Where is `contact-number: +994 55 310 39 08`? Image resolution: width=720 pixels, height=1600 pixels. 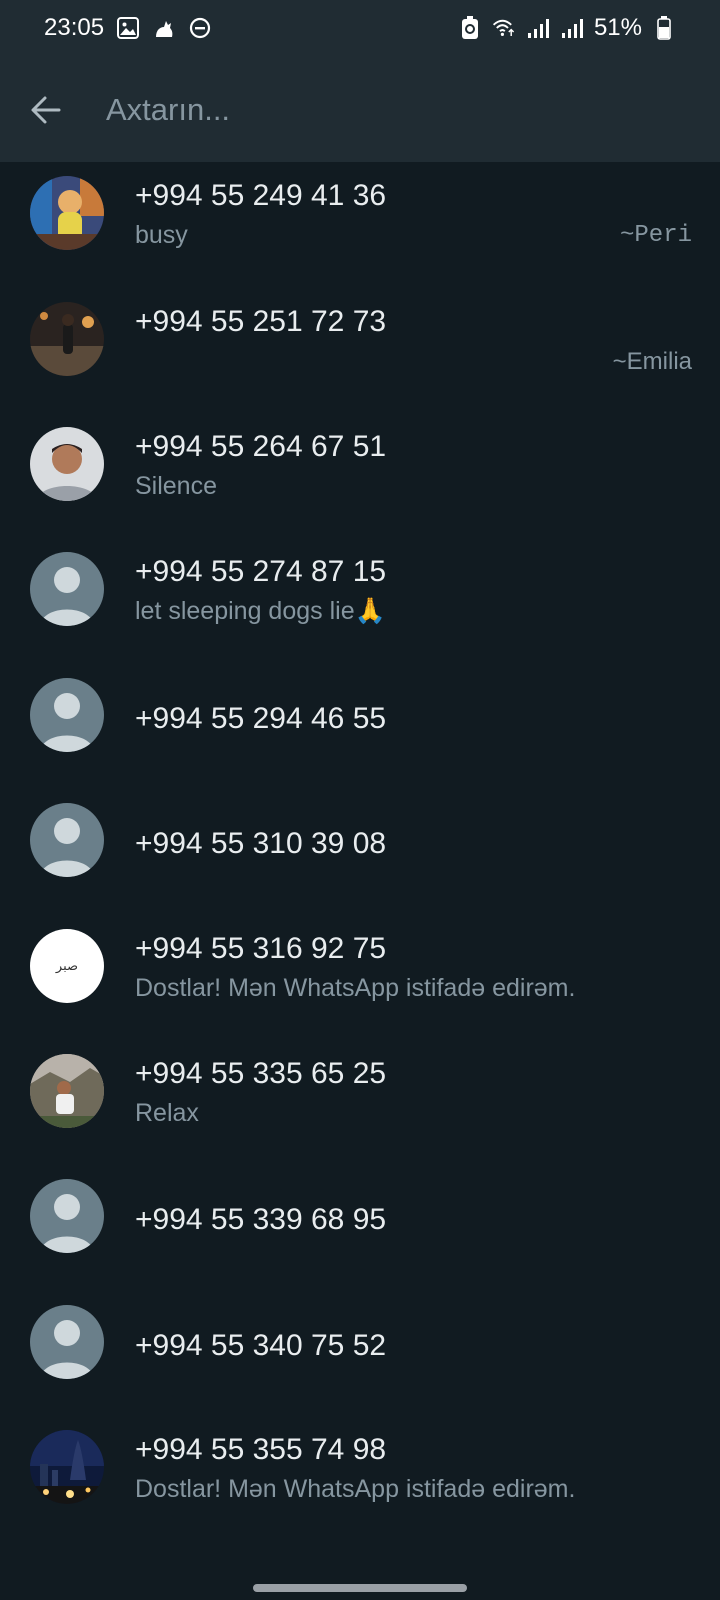
contact-number: +994 55 310 39 08 is located at coordinates (261, 843).